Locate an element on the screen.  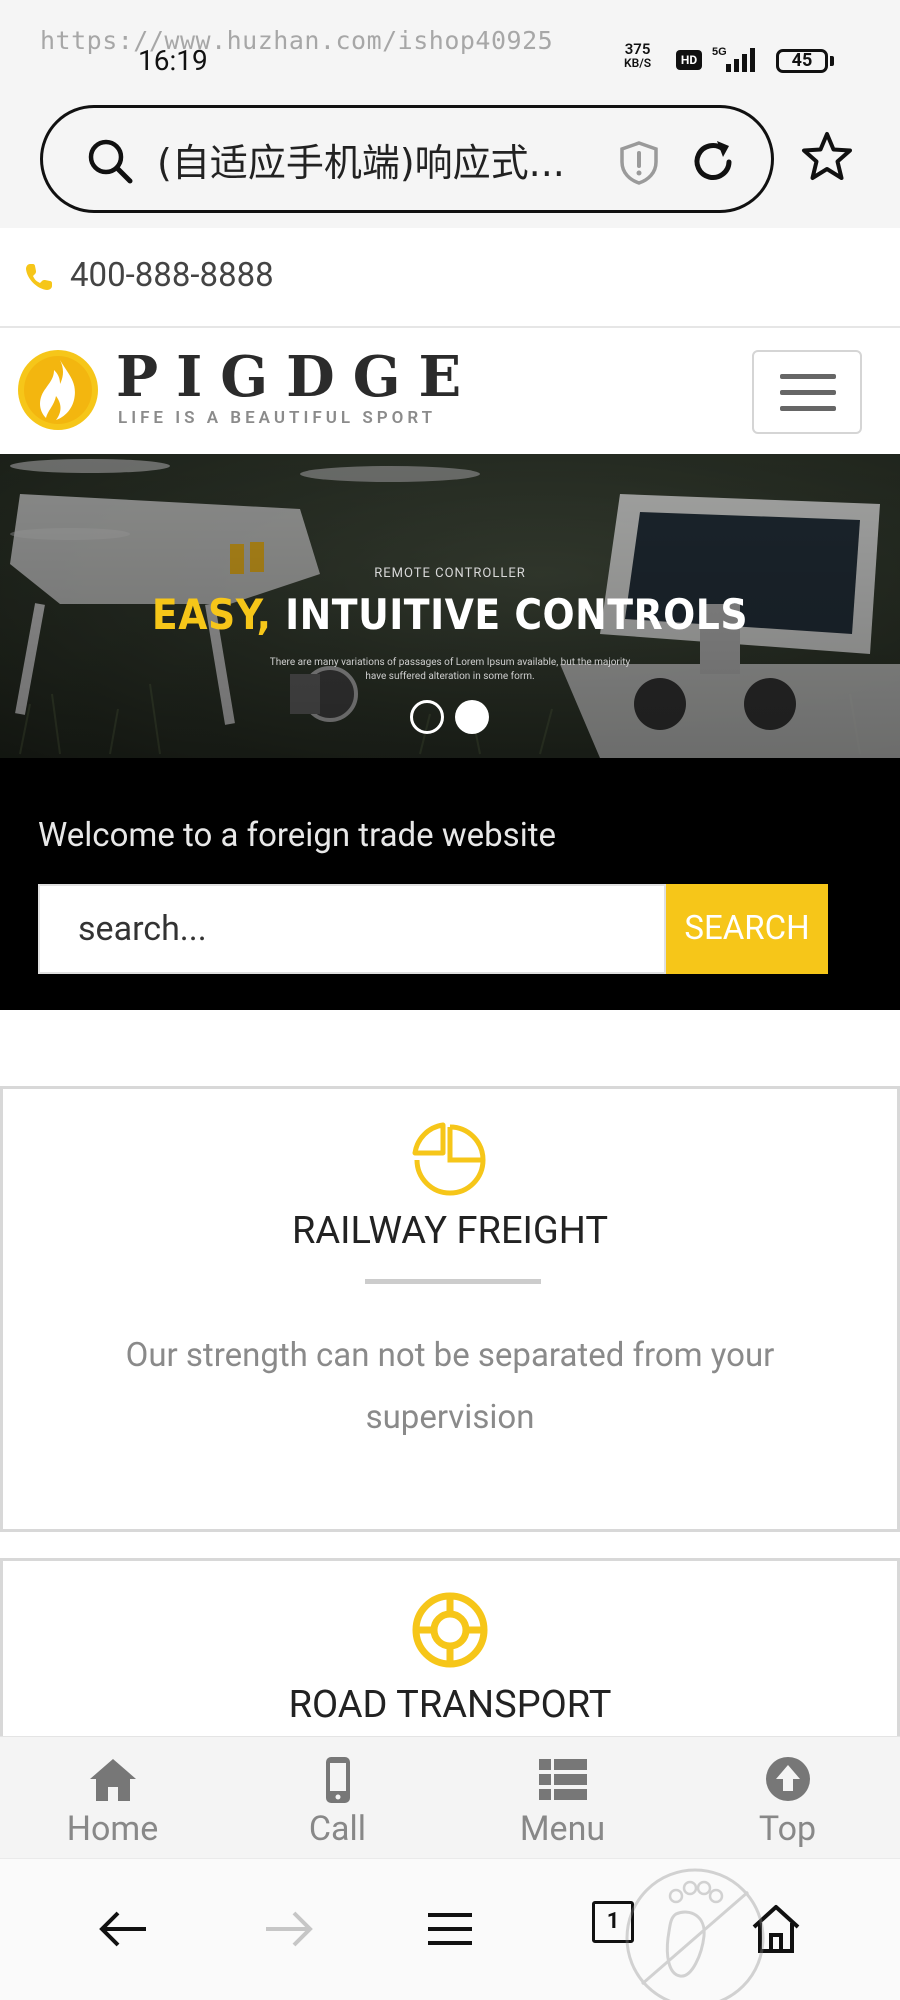
welcome-text: Welcome to a foreign trade website is located at coordinates (297, 835).